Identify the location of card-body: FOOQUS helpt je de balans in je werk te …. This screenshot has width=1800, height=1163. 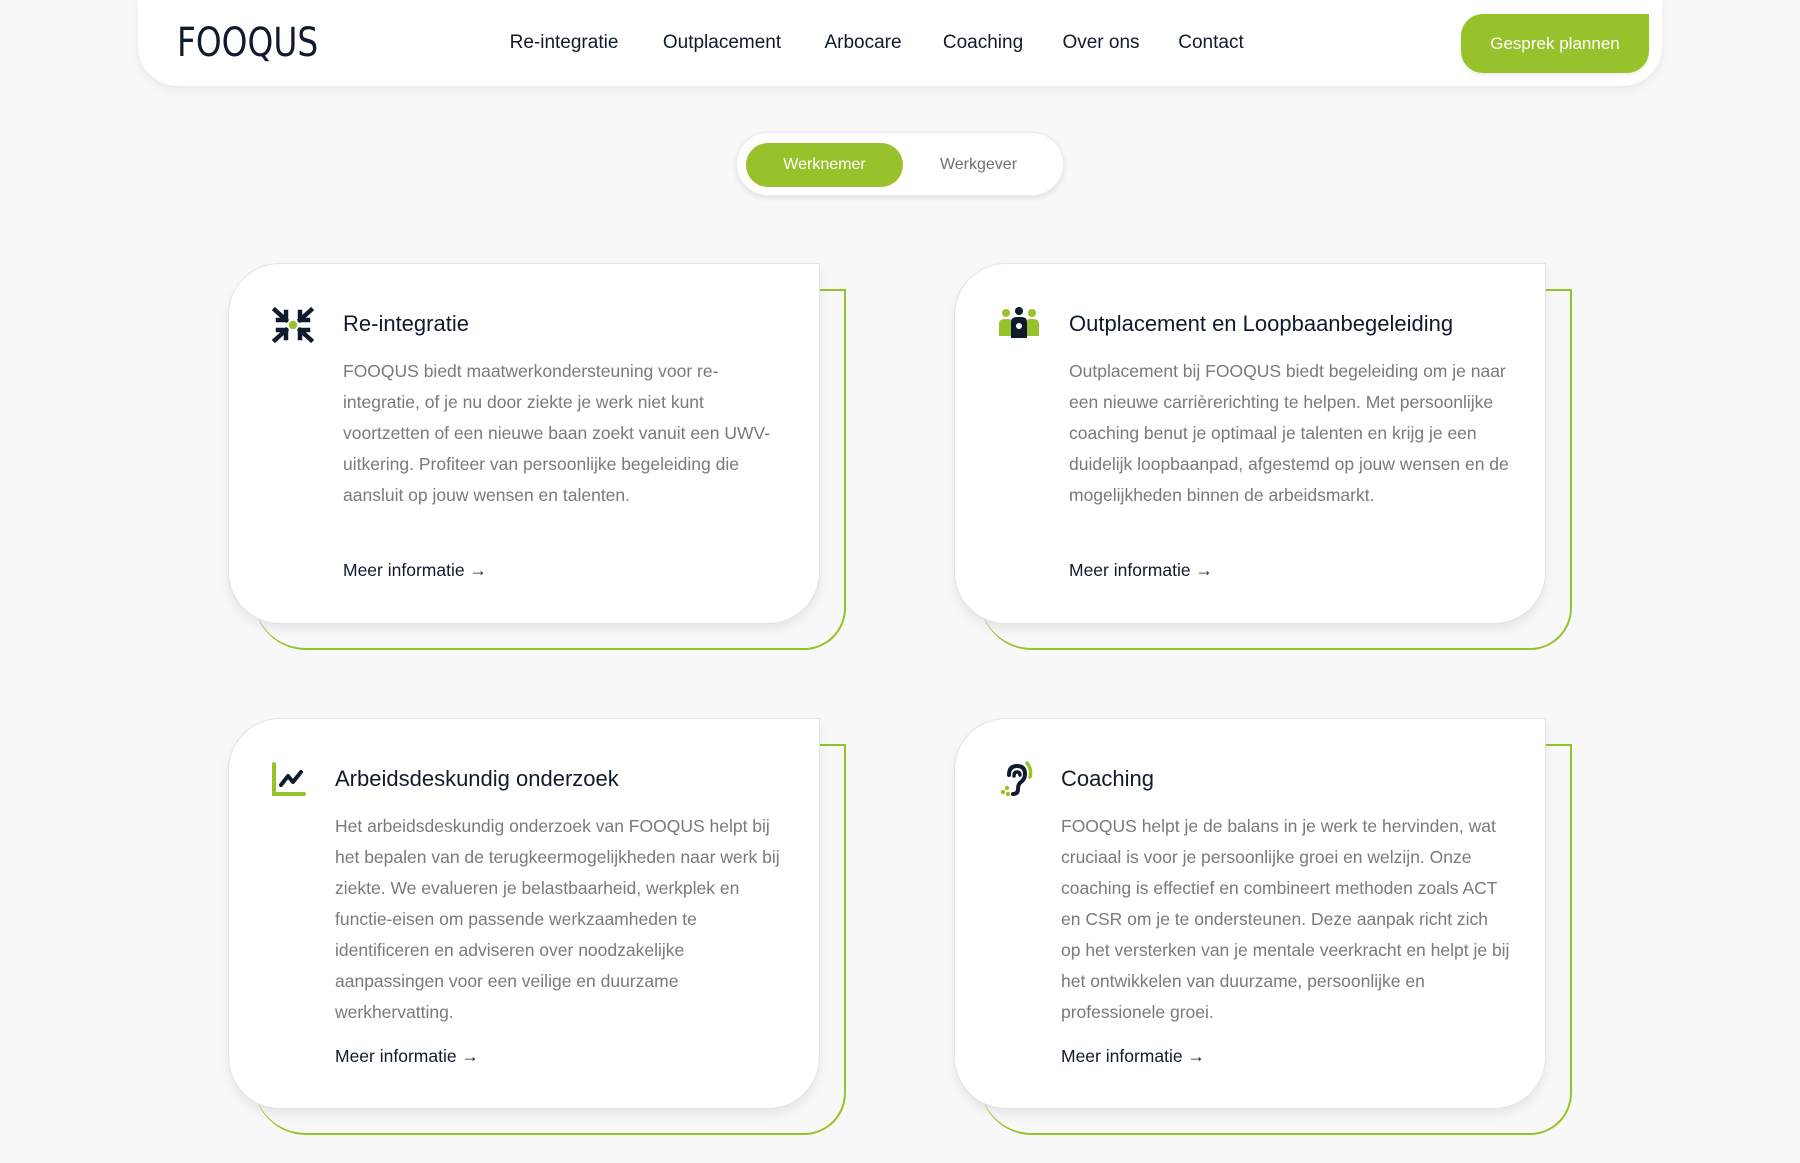
(1285, 919).